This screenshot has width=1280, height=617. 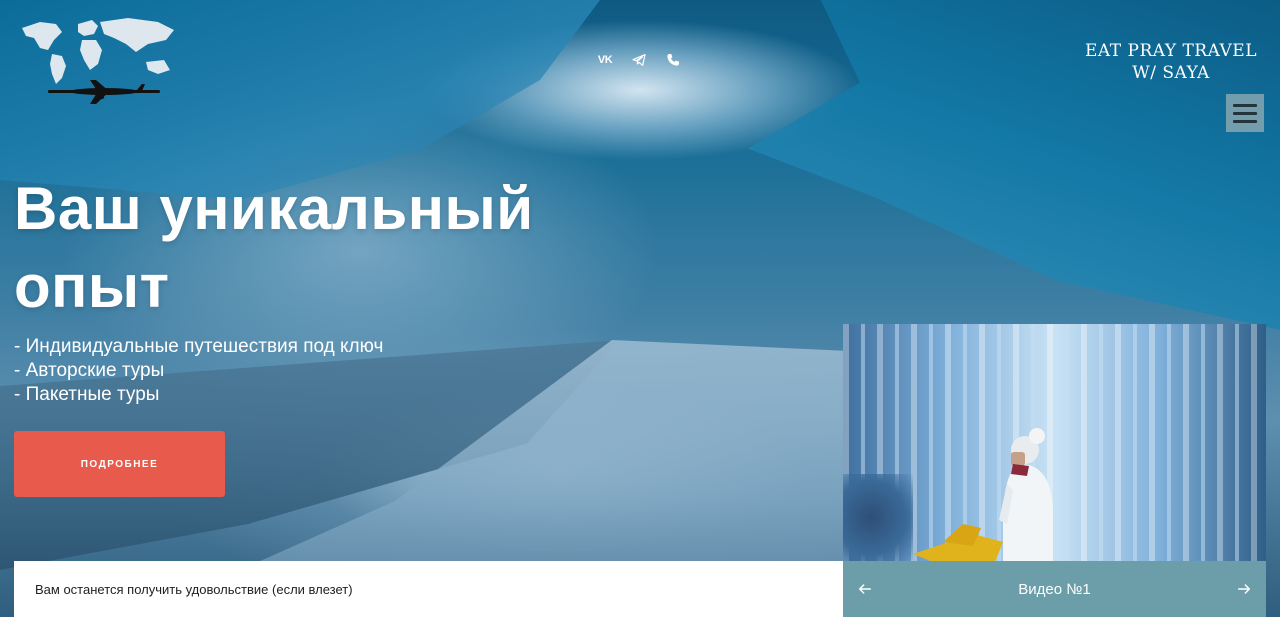 I want to click on video-thumbnail, so click(x=1054, y=442).